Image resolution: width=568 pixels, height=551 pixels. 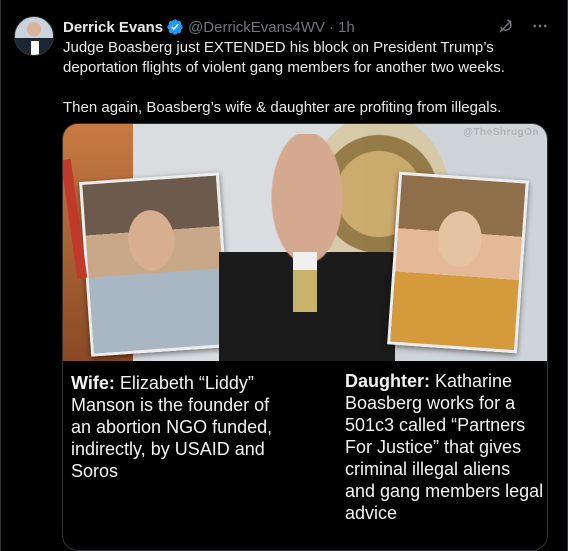 I want to click on timestamp: 1h, so click(x=346, y=27).